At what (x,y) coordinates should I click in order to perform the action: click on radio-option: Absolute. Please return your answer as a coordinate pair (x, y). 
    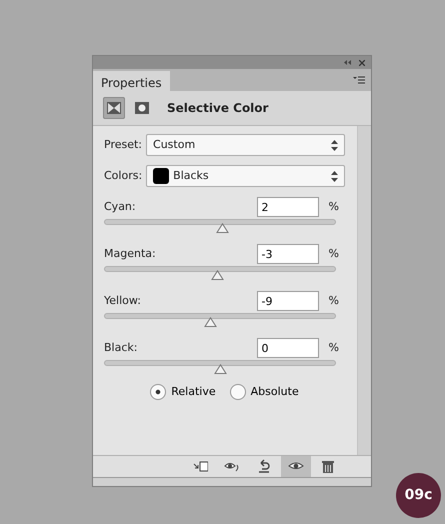
    Looking at the image, I should click on (264, 392).